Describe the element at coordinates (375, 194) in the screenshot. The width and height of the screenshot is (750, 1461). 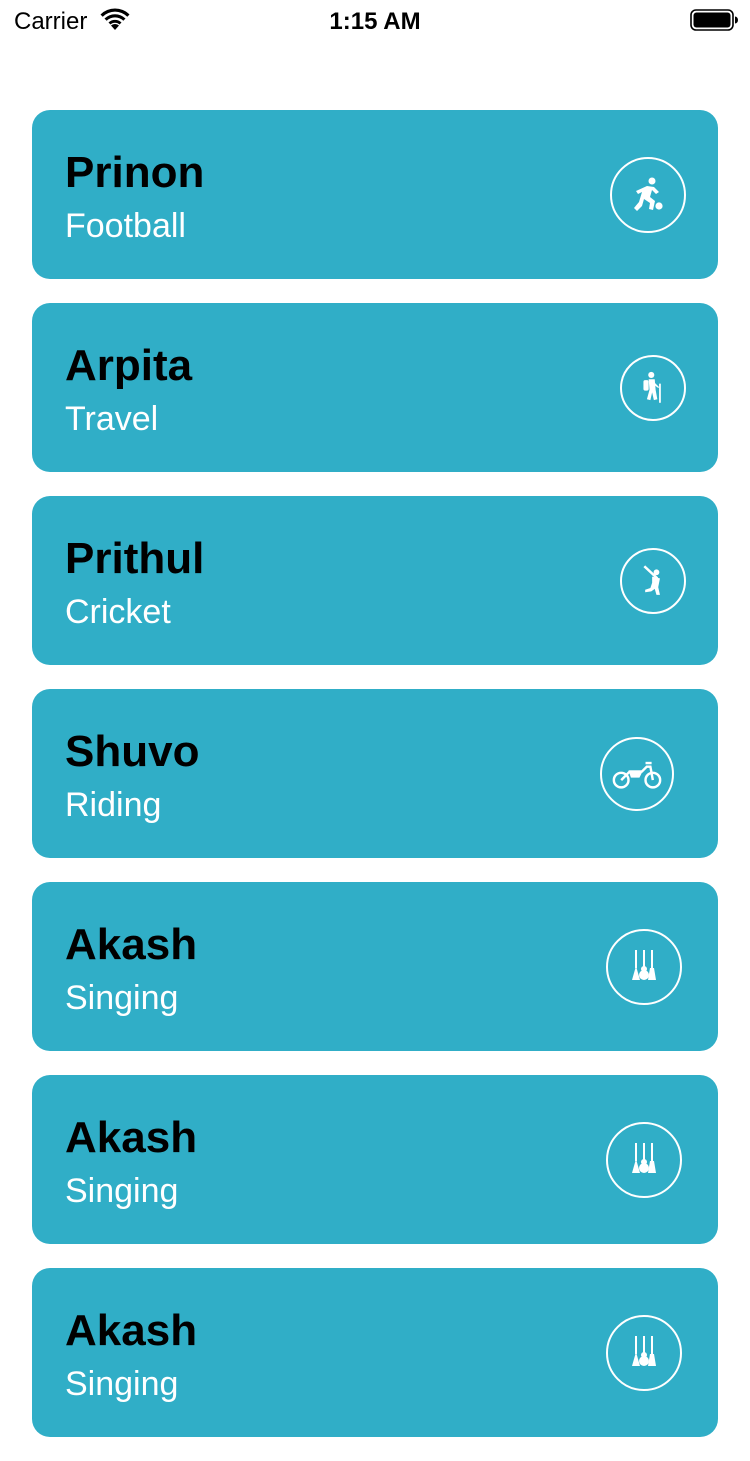
I see `list-item: Prinon Football` at that location.